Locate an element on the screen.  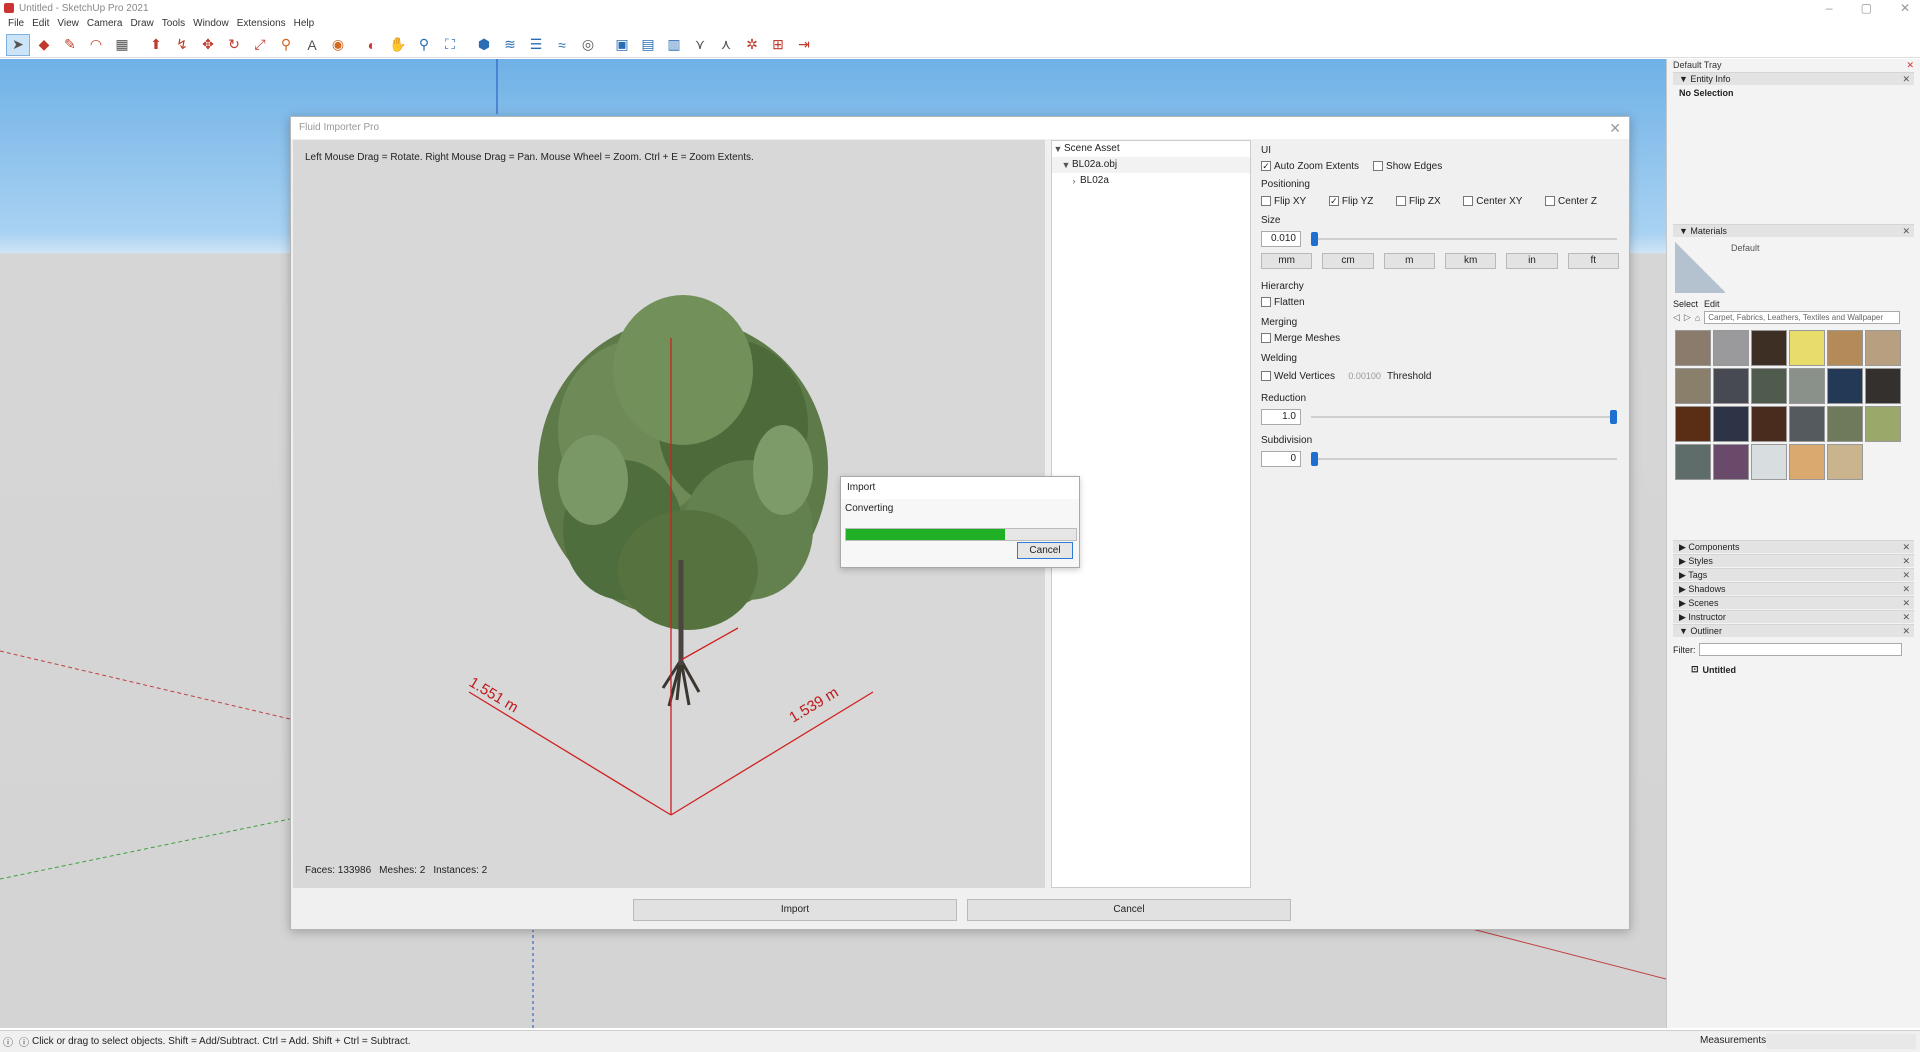
merge-meshes-checkbox: Merge Meshes is located at coordinates (1300, 338).